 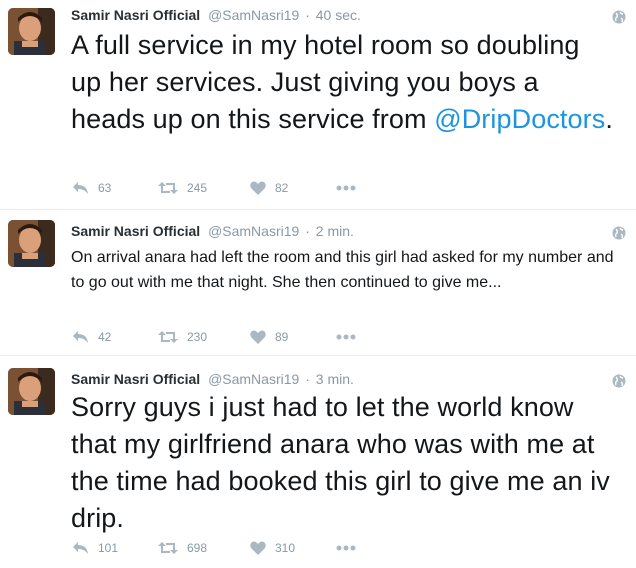 I want to click on reply-count: 42, so click(x=105, y=337).